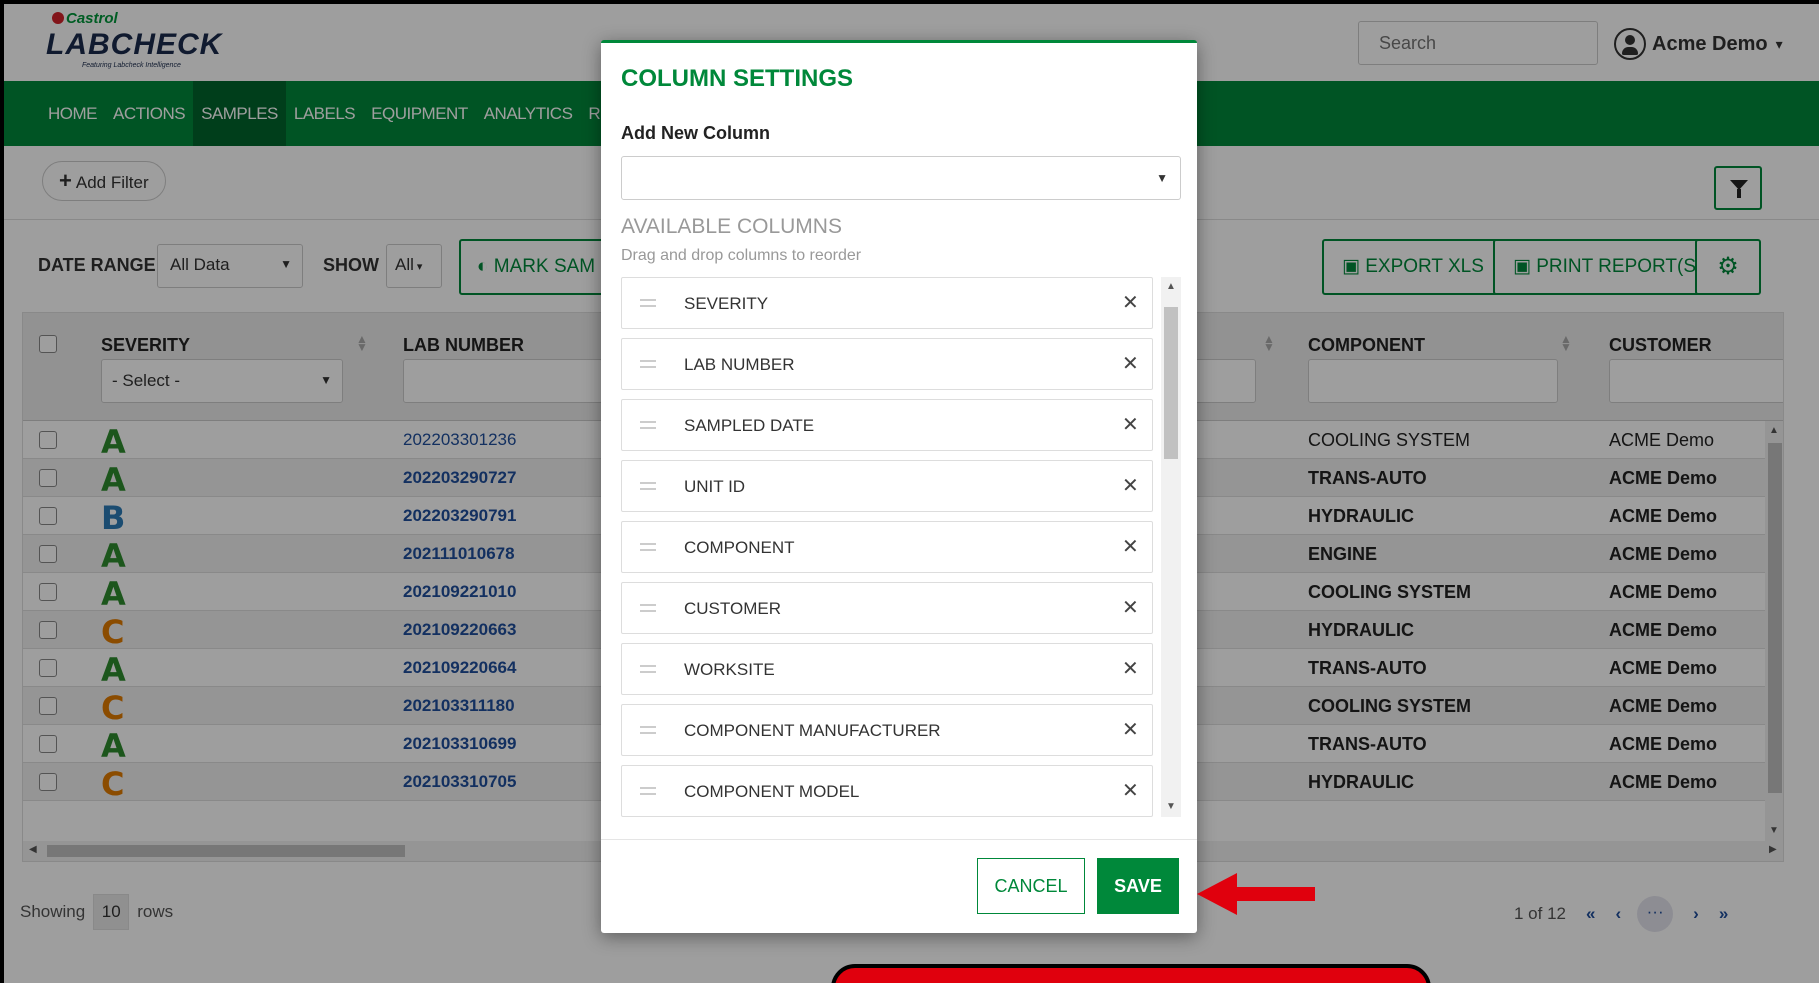 The height and width of the screenshot is (983, 1819). I want to click on annotation-arrow, so click(1256, 894).